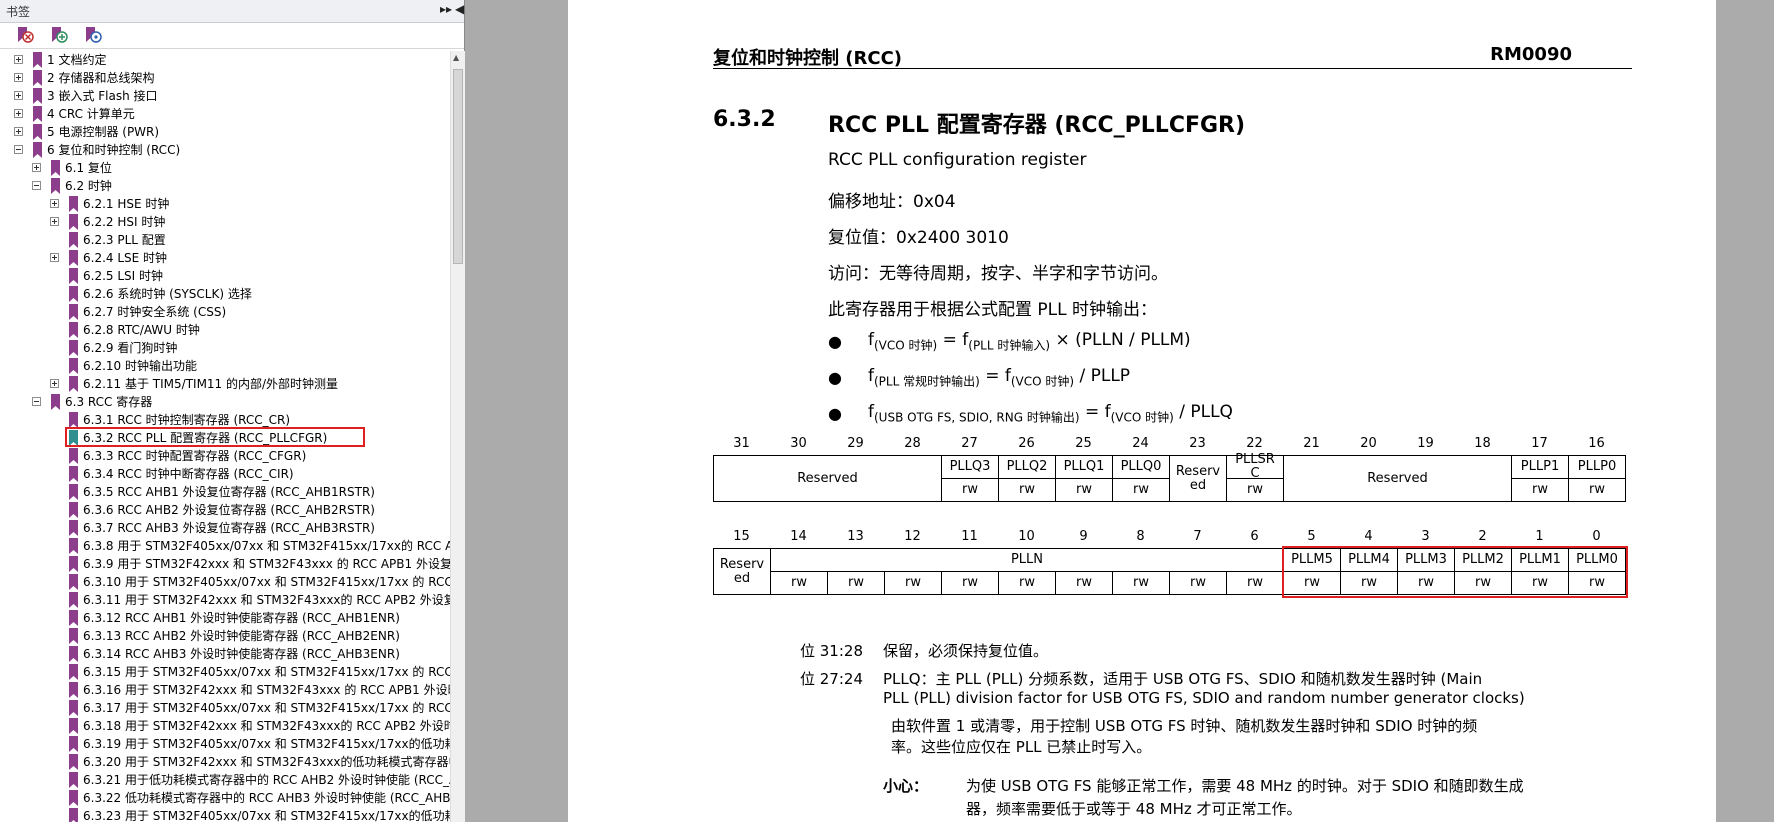 This screenshot has width=1774, height=822. What do you see at coordinates (101, 78) in the screenshot?
I see `bookmark-label: 2 存储器和总线架构` at bounding box center [101, 78].